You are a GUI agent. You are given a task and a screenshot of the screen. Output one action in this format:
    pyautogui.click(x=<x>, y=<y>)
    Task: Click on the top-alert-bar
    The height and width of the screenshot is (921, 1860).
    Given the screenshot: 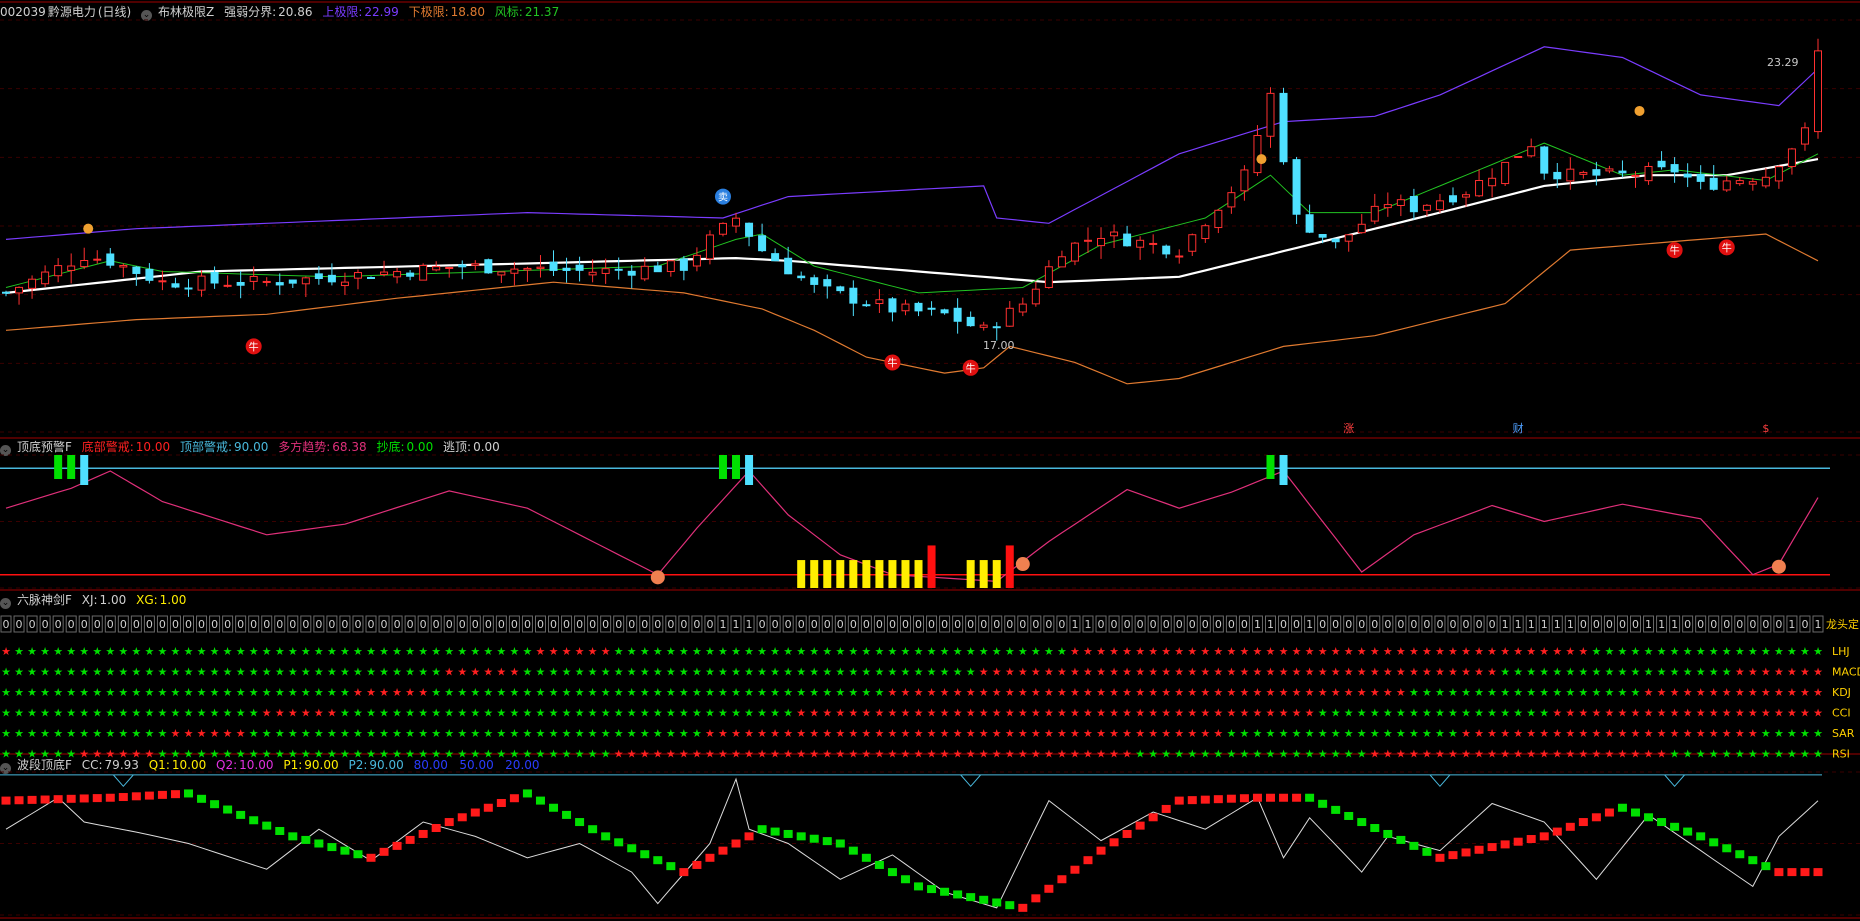 What is the action you would take?
    pyautogui.click(x=1283, y=470)
    